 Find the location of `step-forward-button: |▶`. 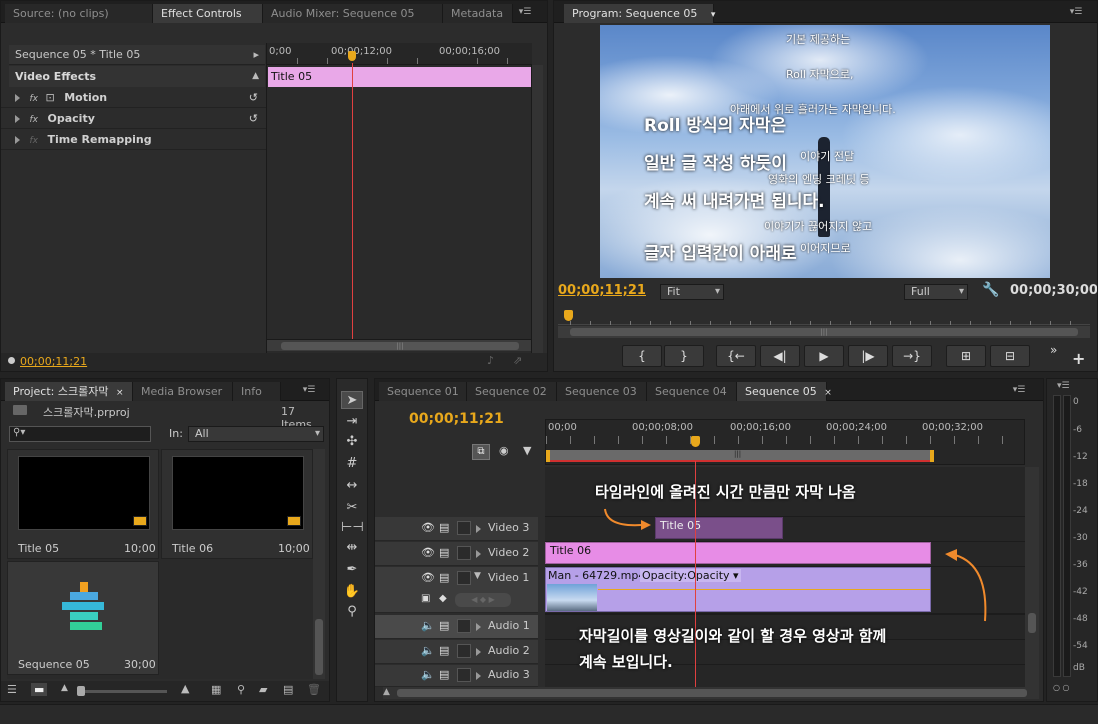

step-forward-button: |▶ is located at coordinates (868, 356).